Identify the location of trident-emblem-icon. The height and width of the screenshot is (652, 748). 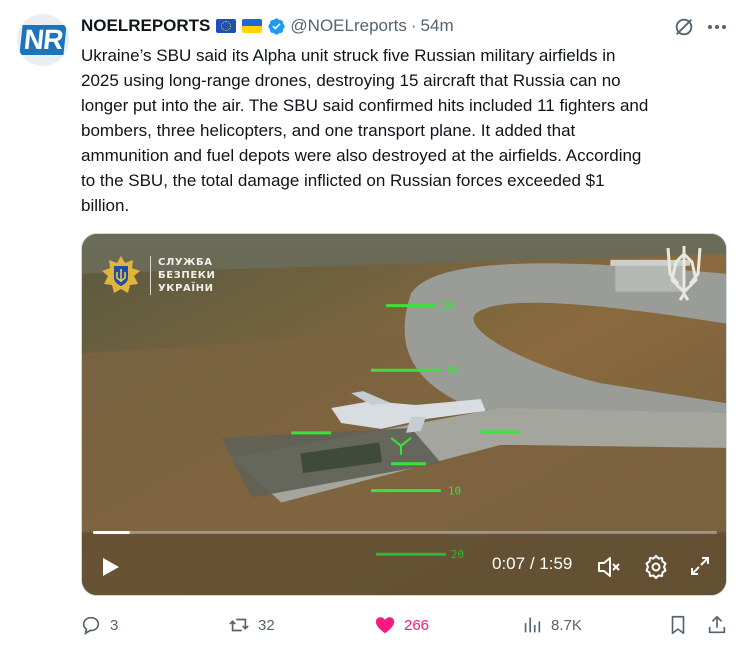
(684, 273).